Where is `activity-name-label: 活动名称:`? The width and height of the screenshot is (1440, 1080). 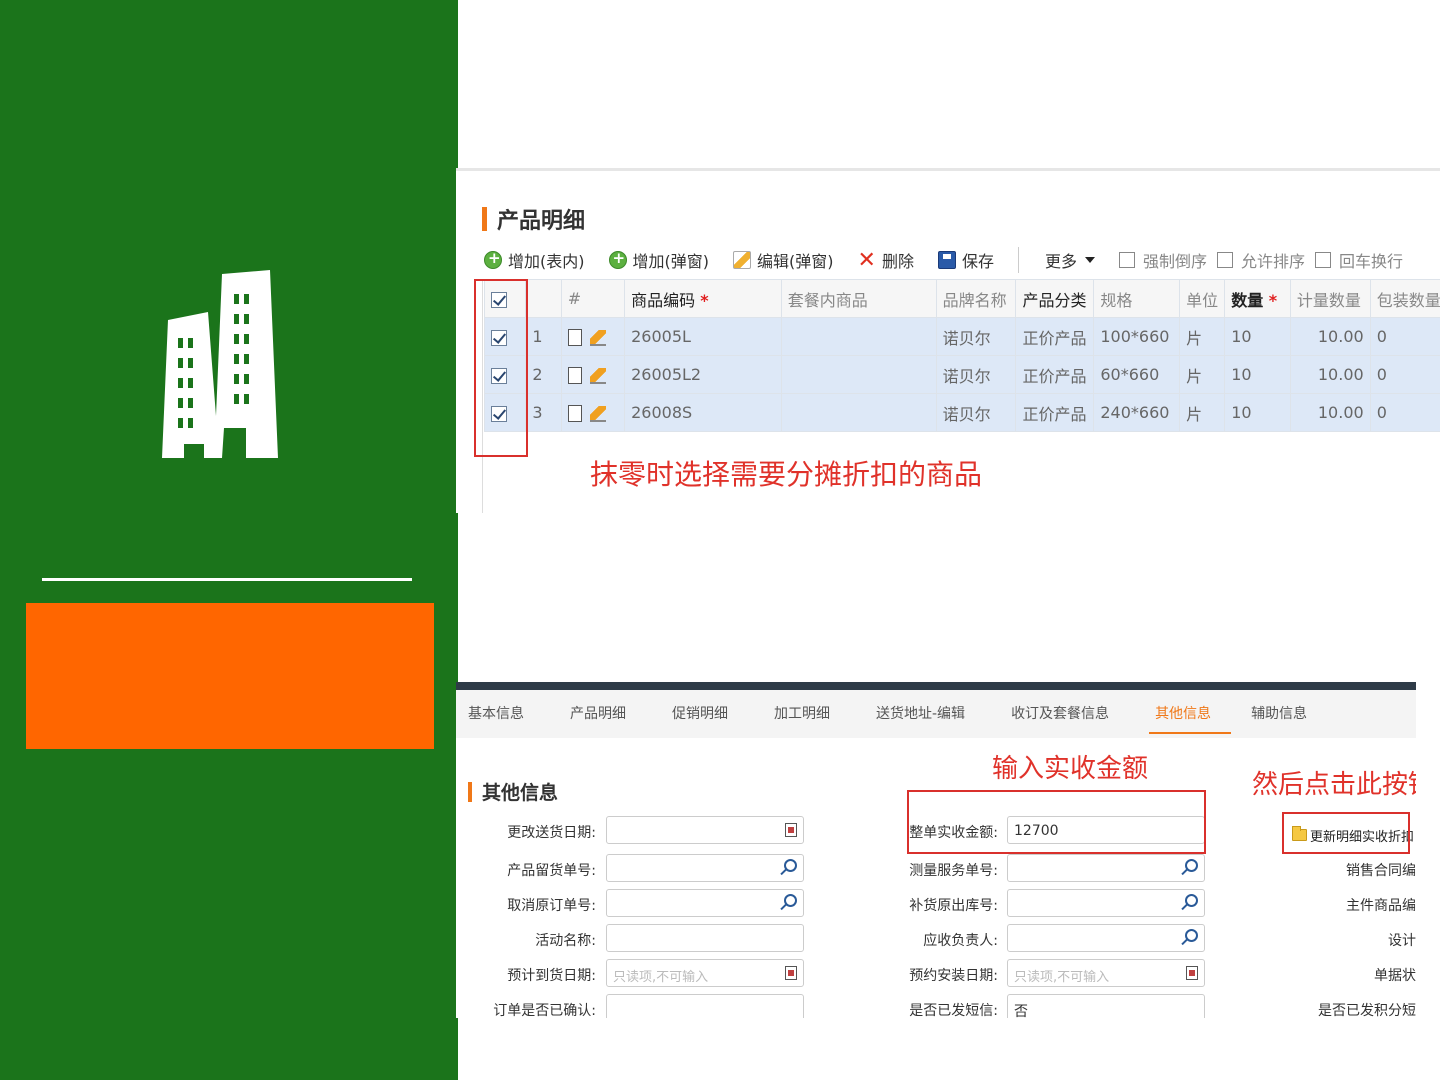 activity-name-label: 活动名称: is located at coordinates (565, 941).